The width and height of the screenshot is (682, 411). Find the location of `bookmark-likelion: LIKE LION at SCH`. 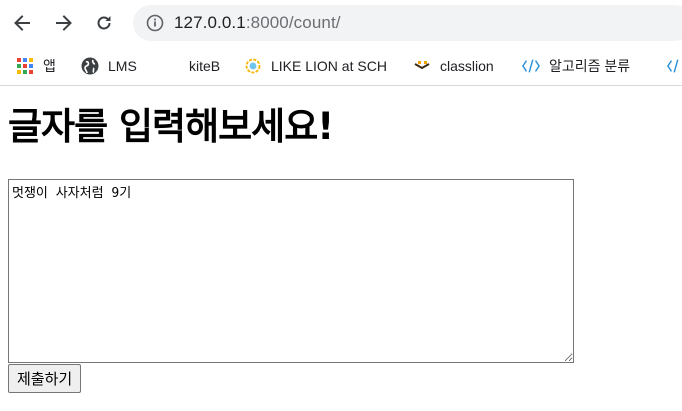

bookmark-likelion: LIKE LION at SCH is located at coordinates (315, 66).